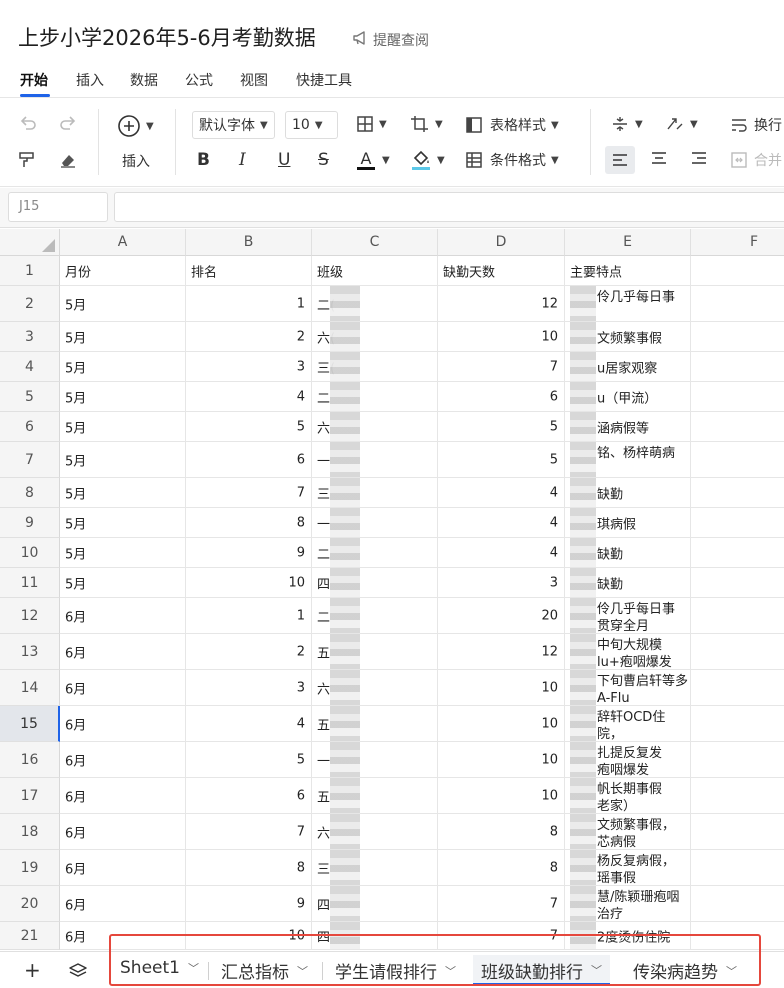  What do you see at coordinates (135, 126) in the screenshot?
I see `insert-dropdown: ▼` at bounding box center [135, 126].